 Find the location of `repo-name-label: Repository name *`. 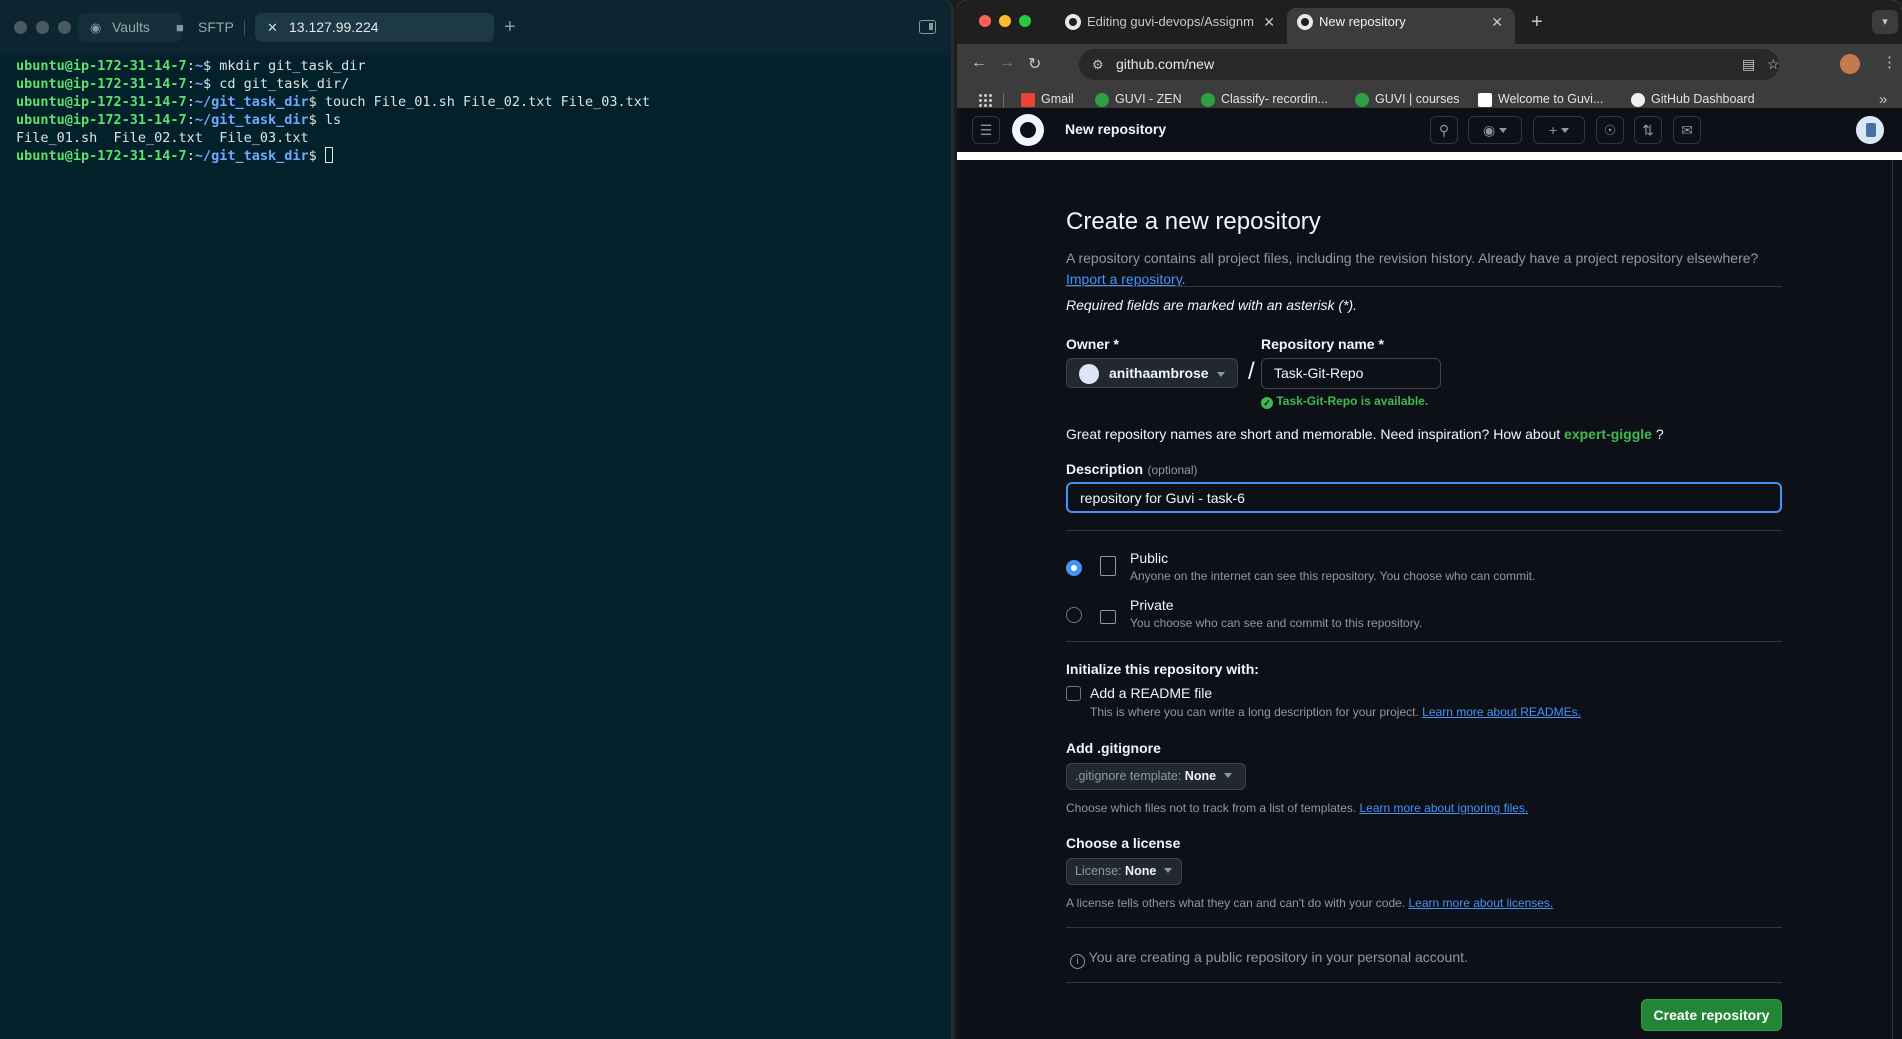

repo-name-label: Repository name * is located at coordinates (1322, 344).